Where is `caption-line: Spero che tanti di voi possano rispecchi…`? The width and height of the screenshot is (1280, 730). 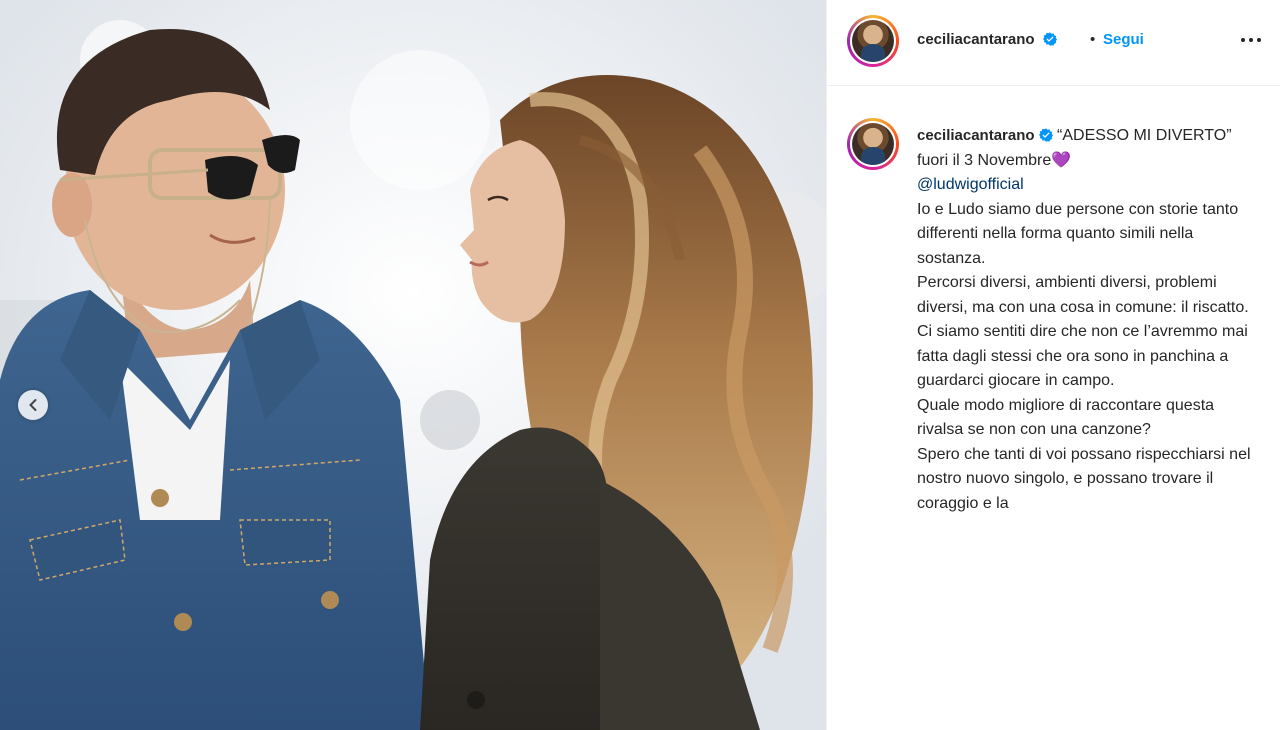 caption-line: Spero che tanti di voi possano rispecchi… is located at coordinates (1084, 478).